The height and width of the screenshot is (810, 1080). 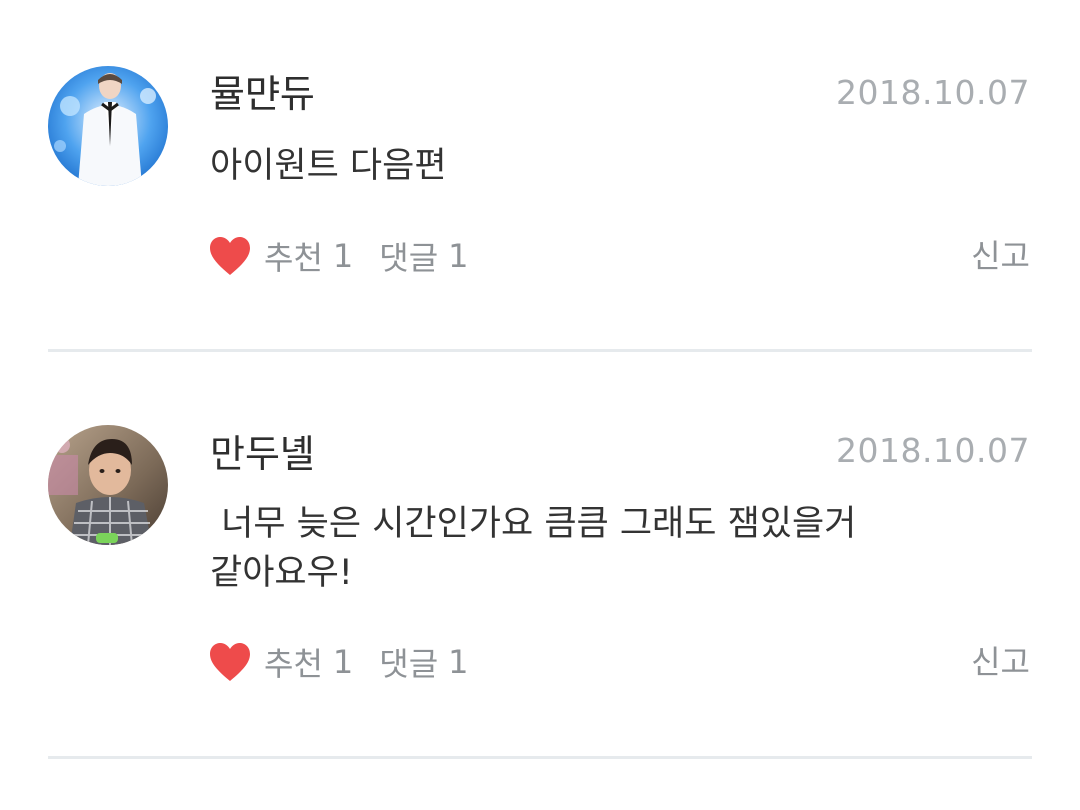 What do you see at coordinates (328, 166) in the screenshot?
I see `comment-text: 아이원트 다음편` at bounding box center [328, 166].